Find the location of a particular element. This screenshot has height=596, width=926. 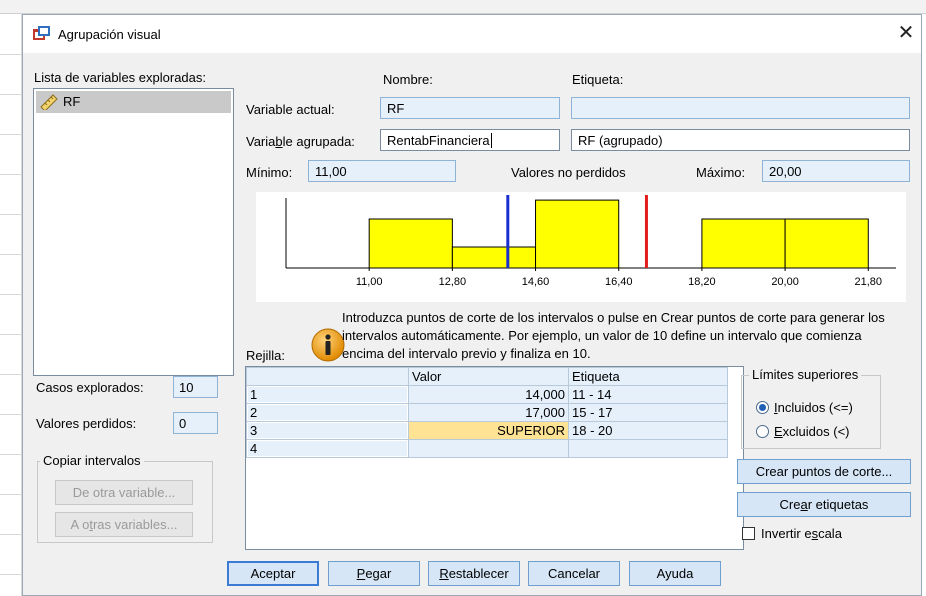

app-icon is located at coordinates (41, 33).